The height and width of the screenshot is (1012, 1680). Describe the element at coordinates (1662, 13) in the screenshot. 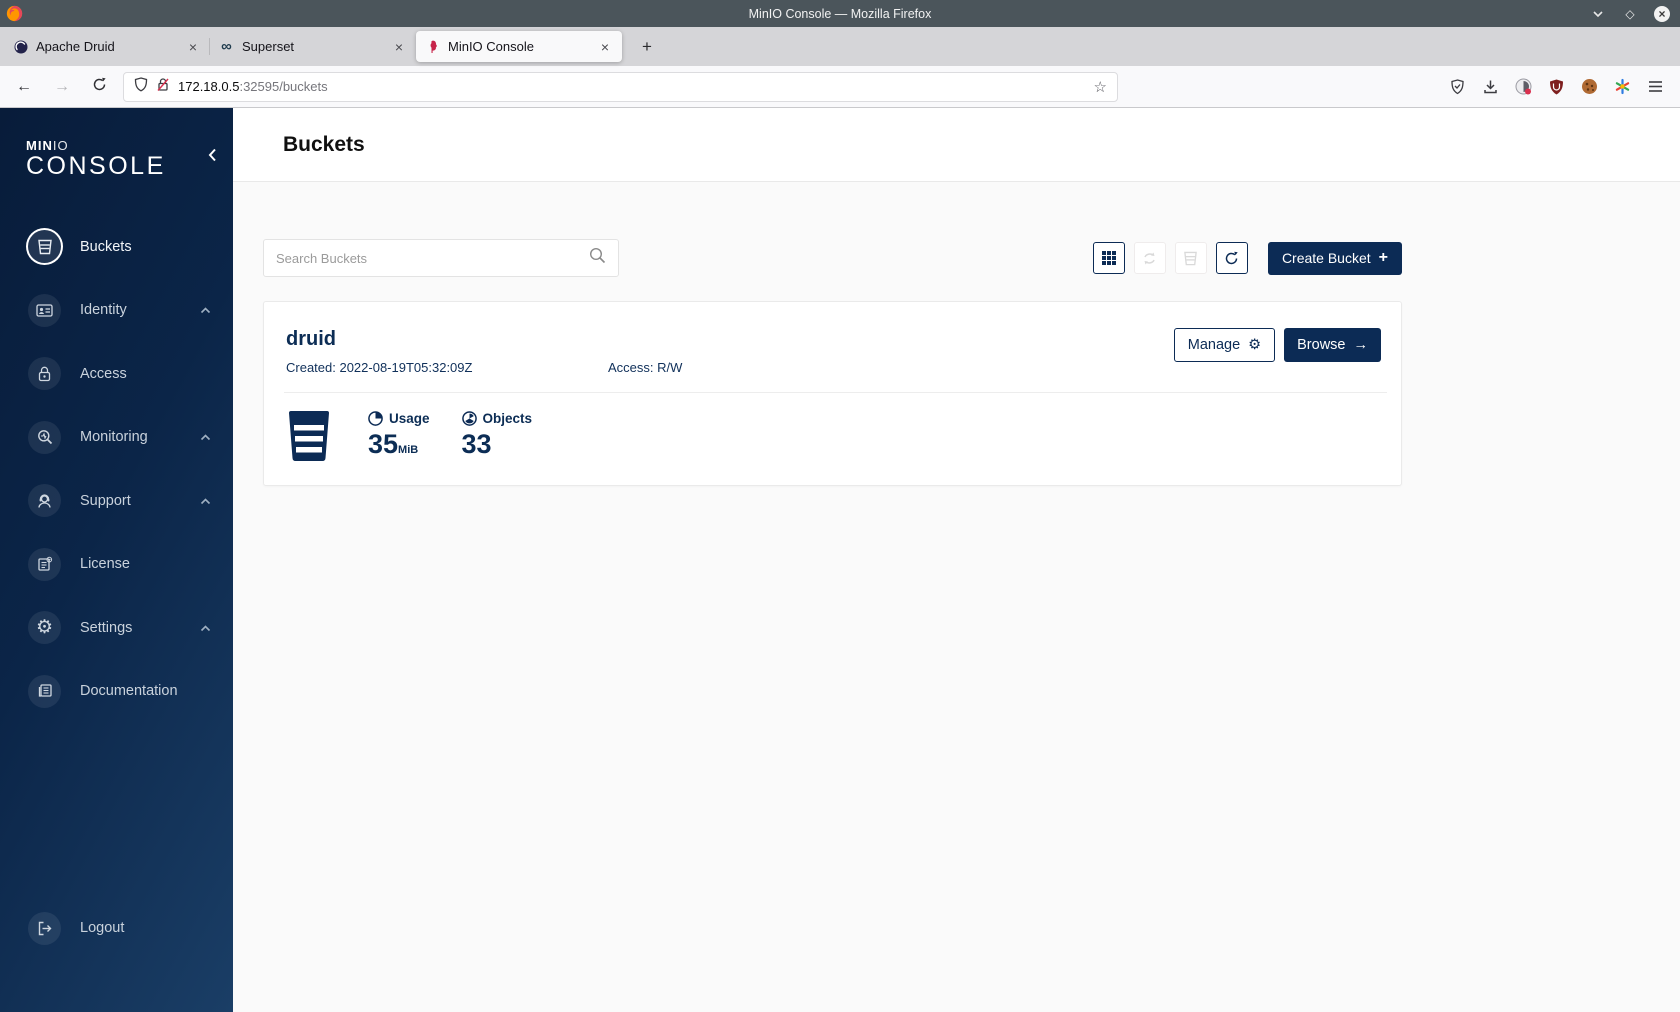

I see `window-close-button: ×` at that location.